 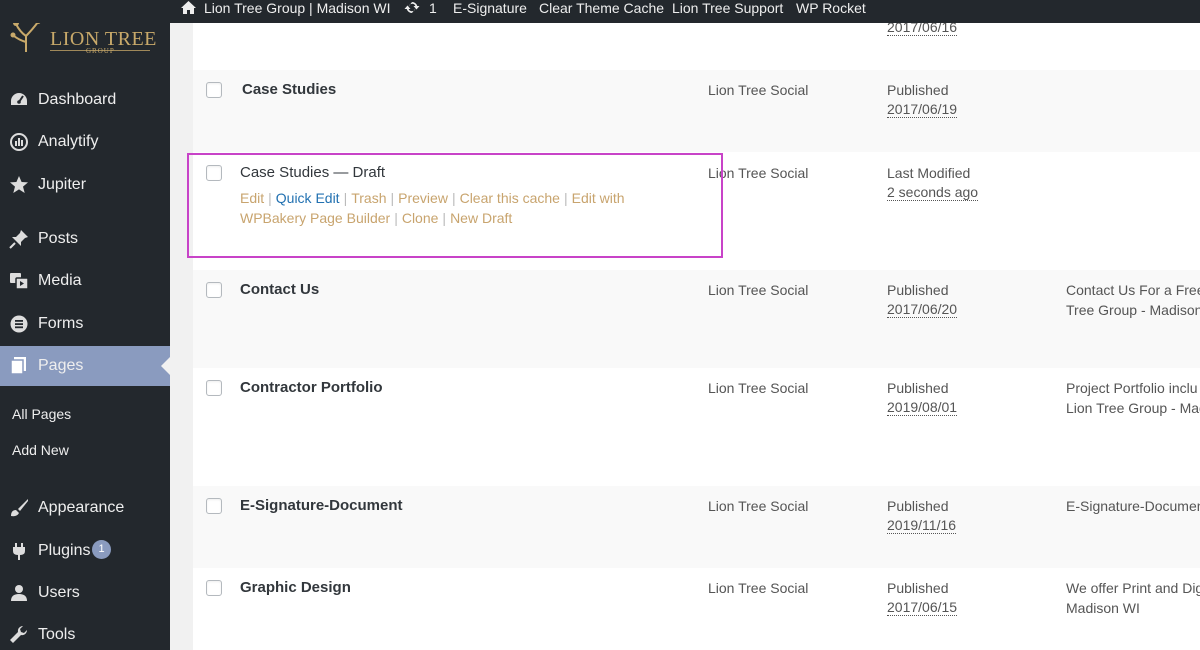 What do you see at coordinates (929, 173) in the screenshot?
I see `row-status: Last Modified` at bounding box center [929, 173].